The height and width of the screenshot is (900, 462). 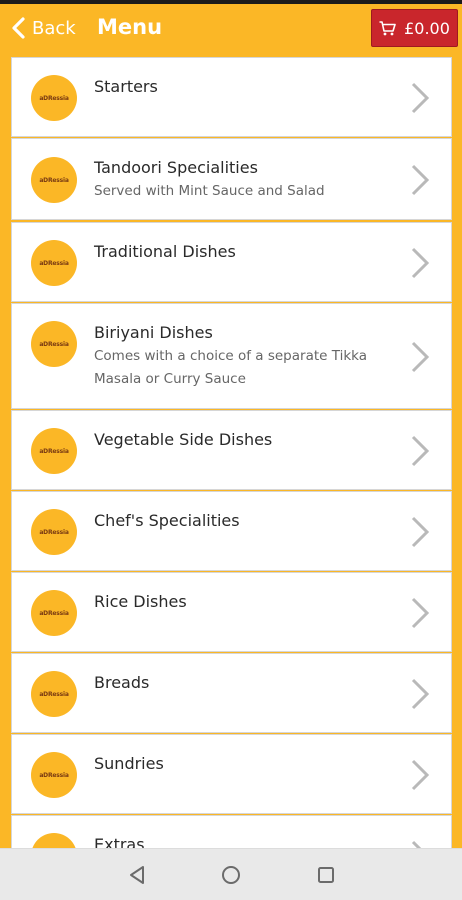 I want to click on menu-item-extras: aDRessia Extras, so click(x=231, y=831).